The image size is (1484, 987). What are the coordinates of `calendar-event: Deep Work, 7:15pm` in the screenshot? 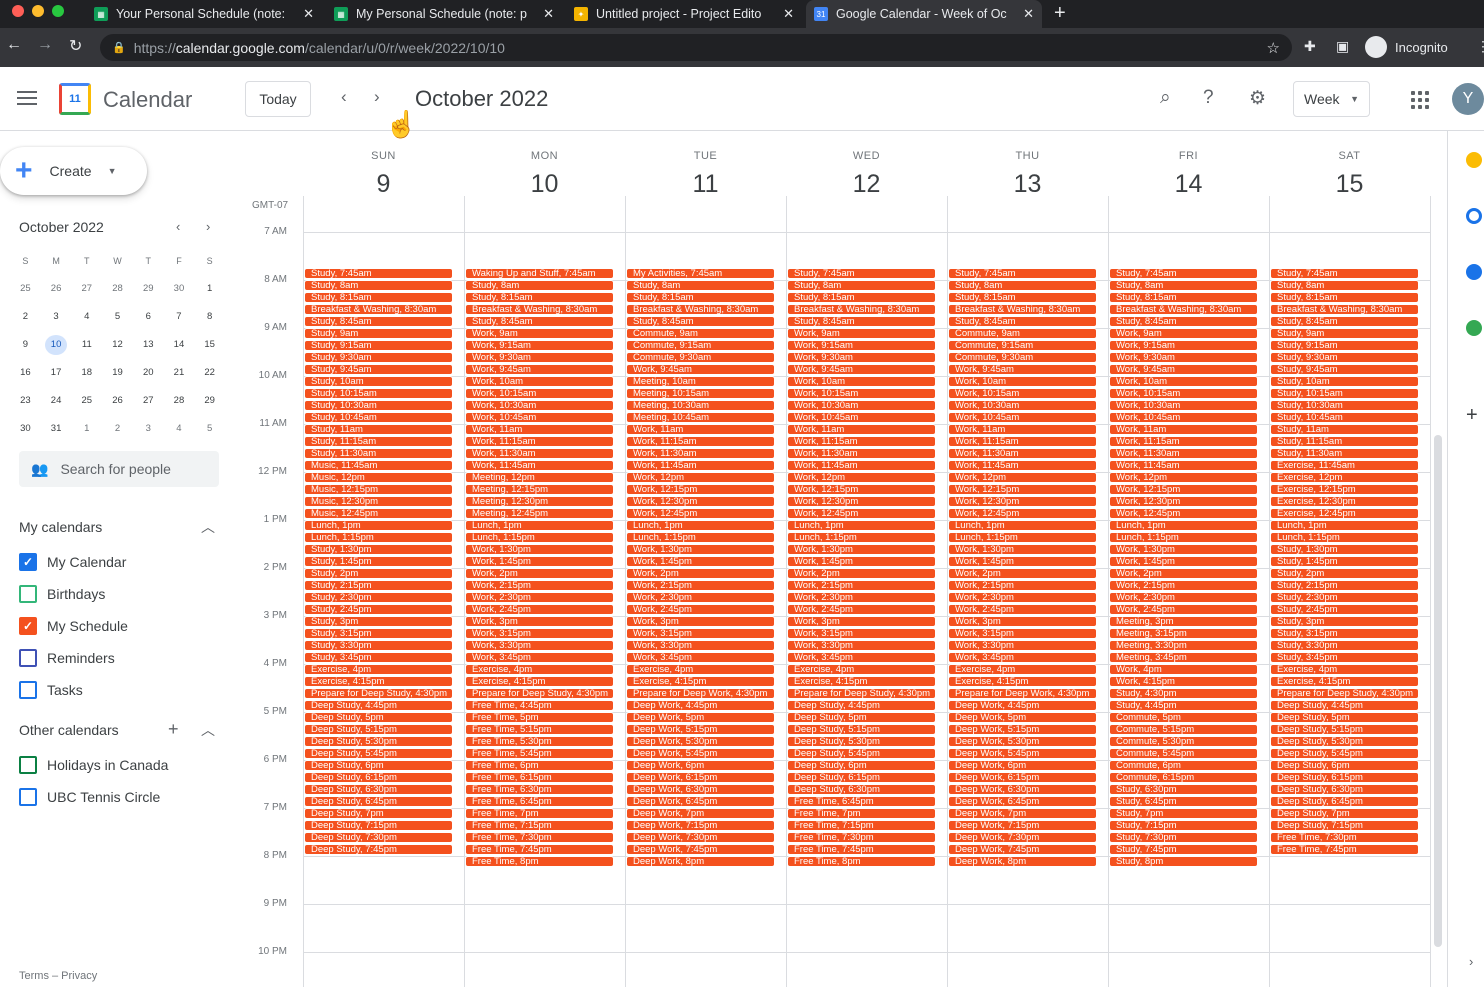 It's located at (1022, 825).